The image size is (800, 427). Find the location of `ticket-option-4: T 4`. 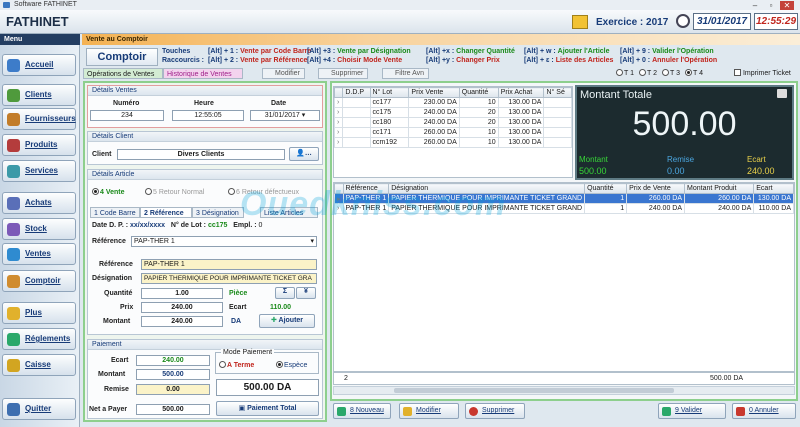

ticket-option-4: T 4 is located at coordinates (694, 73).